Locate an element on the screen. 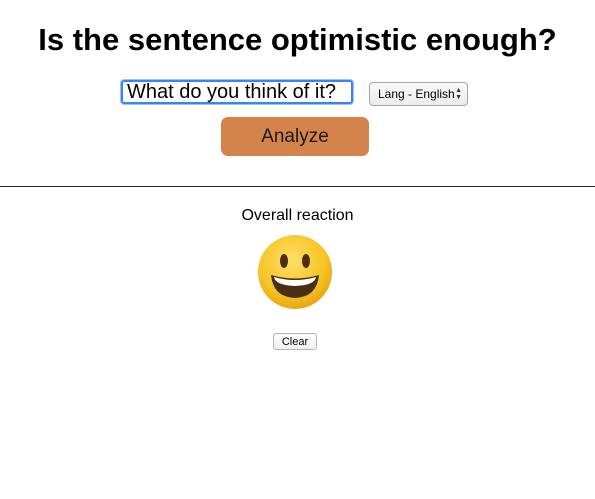 This screenshot has width=595, height=499. language-select-value: Lang - English is located at coordinates (416, 94).